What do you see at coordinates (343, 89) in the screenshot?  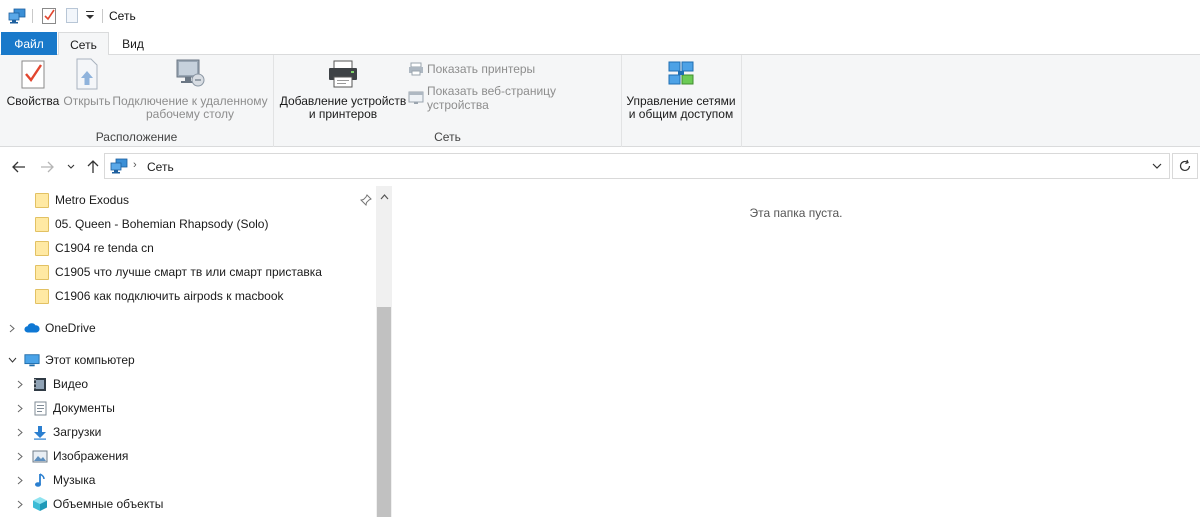 I see `add-devices-button: Добавление устройств и принтеров` at bounding box center [343, 89].